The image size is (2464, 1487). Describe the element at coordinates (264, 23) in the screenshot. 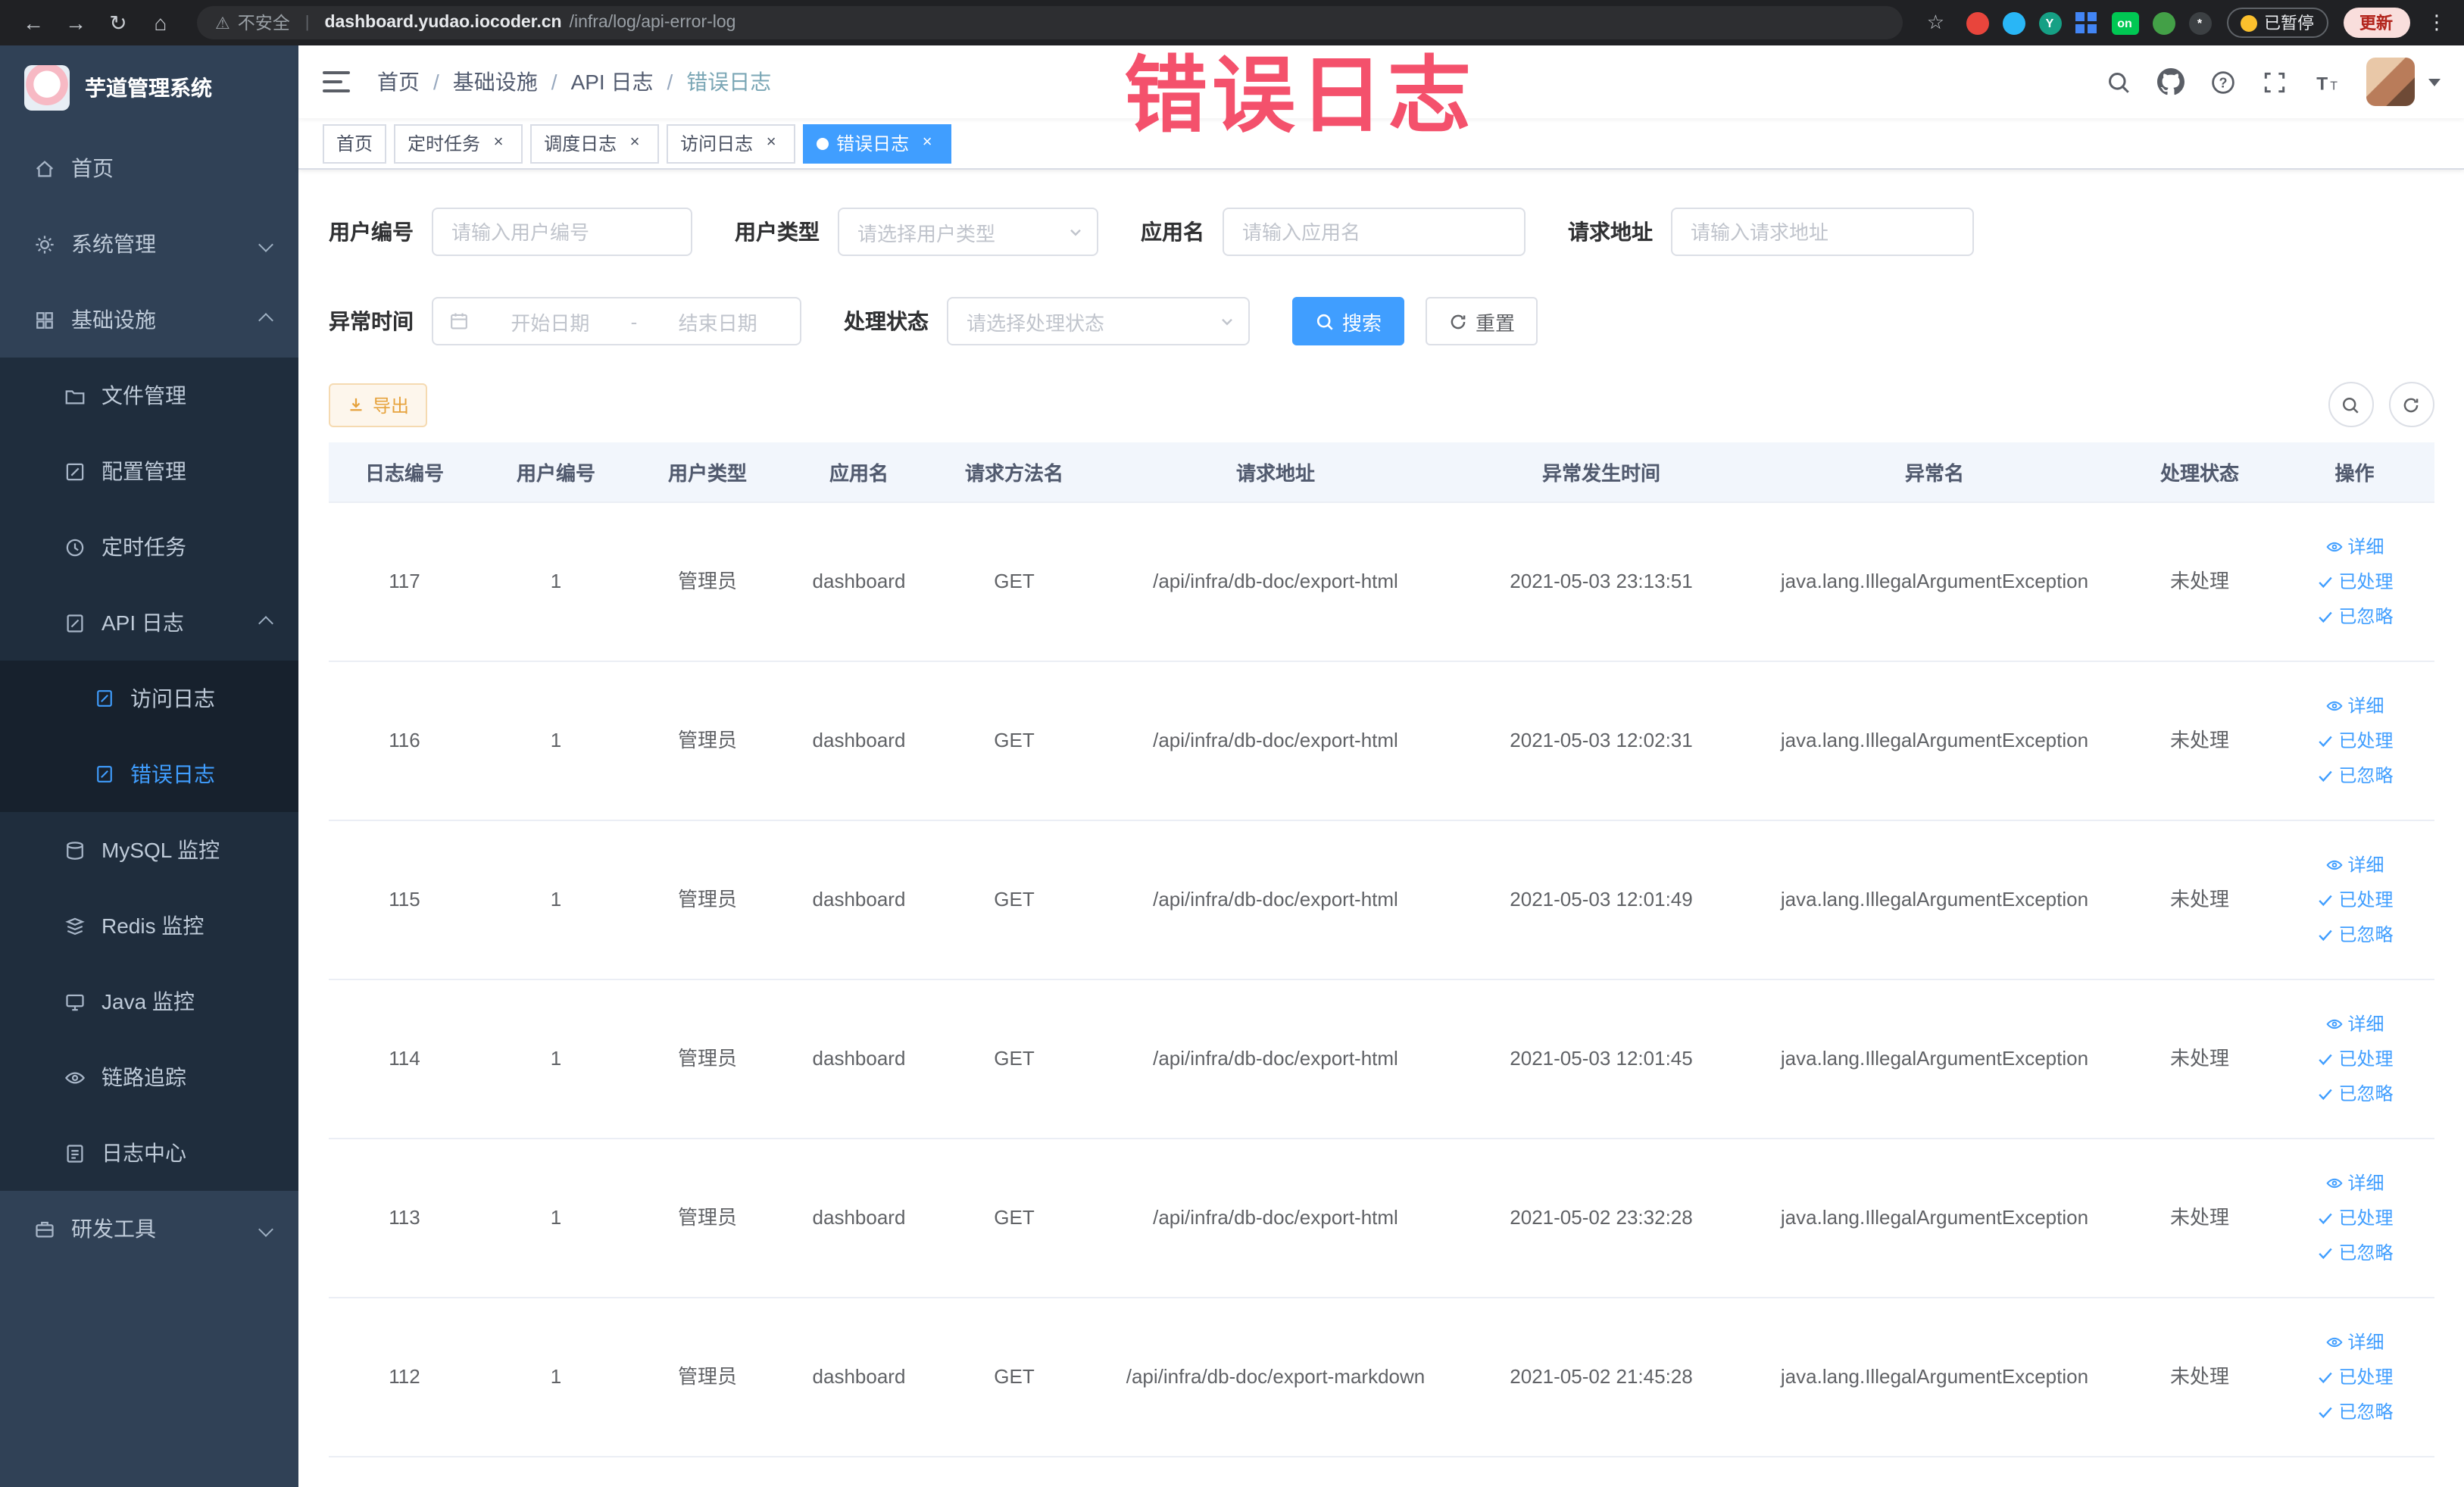

I see `security-label: 不安全` at that location.